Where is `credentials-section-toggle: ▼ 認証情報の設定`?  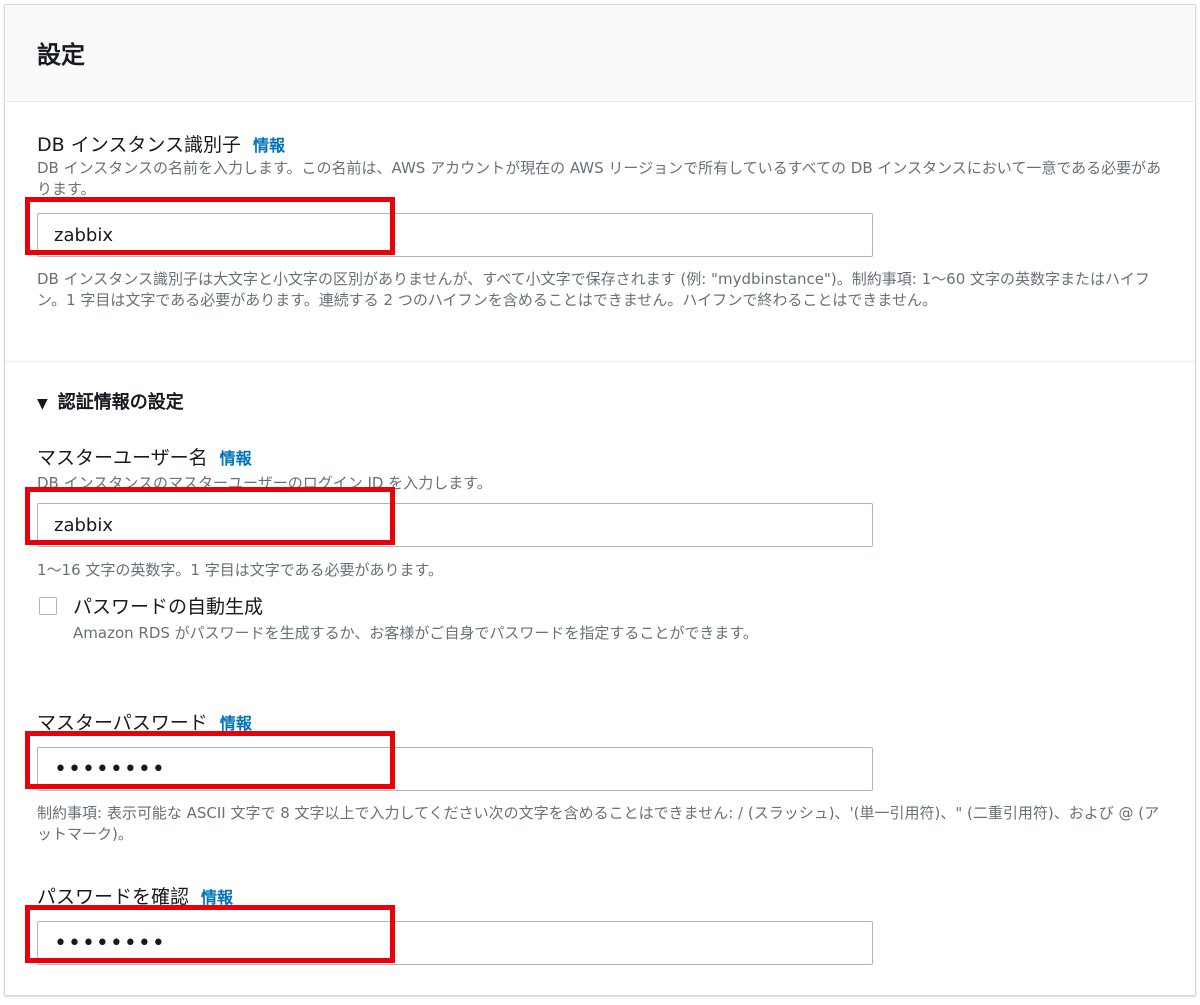 credentials-section-toggle: ▼ 認証情報の設定 is located at coordinates (110, 401).